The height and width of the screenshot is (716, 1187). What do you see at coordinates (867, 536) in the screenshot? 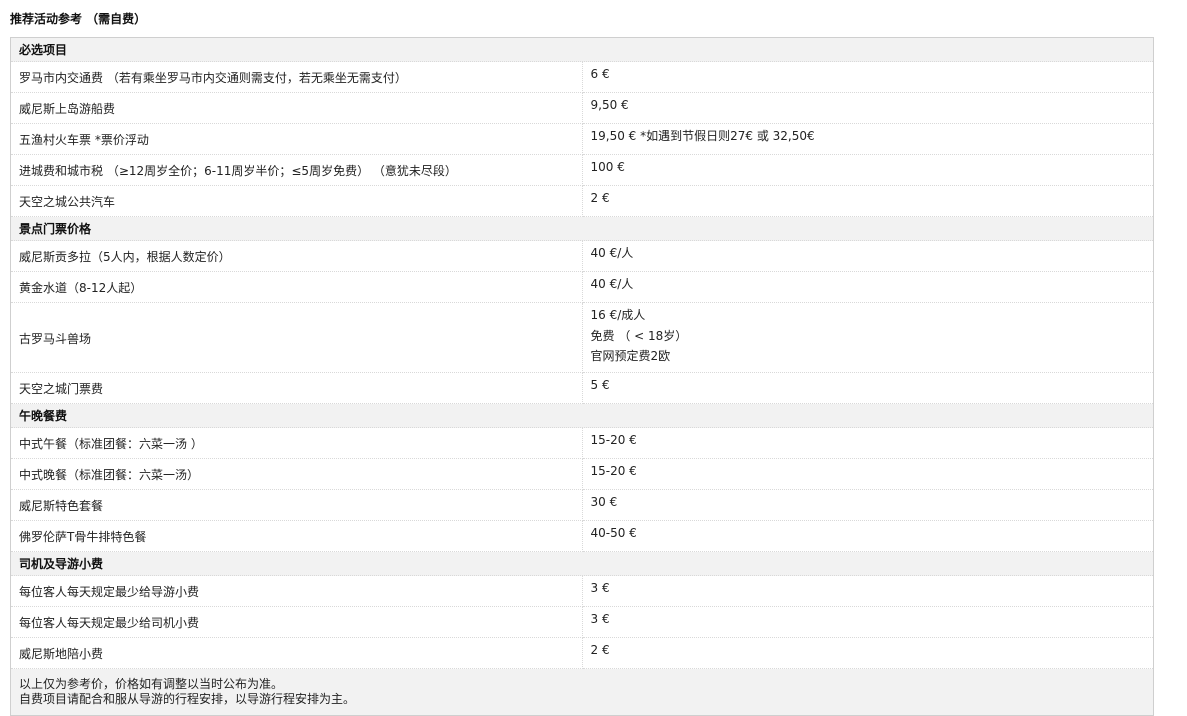
I see `item-price: 40-50 €` at bounding box center [867, 536].